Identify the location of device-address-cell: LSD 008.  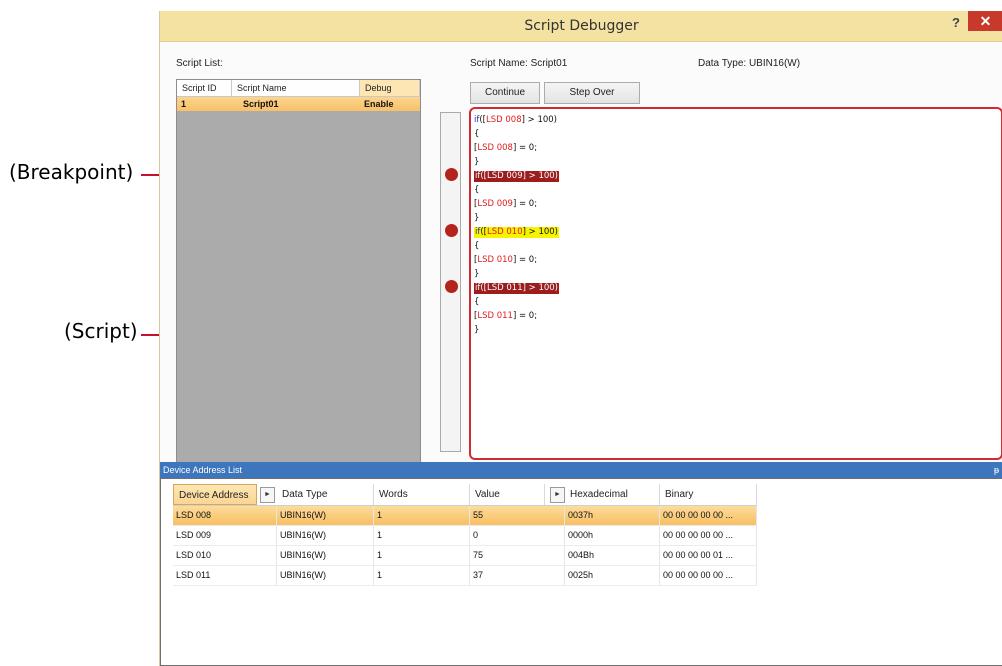
(225, 515).